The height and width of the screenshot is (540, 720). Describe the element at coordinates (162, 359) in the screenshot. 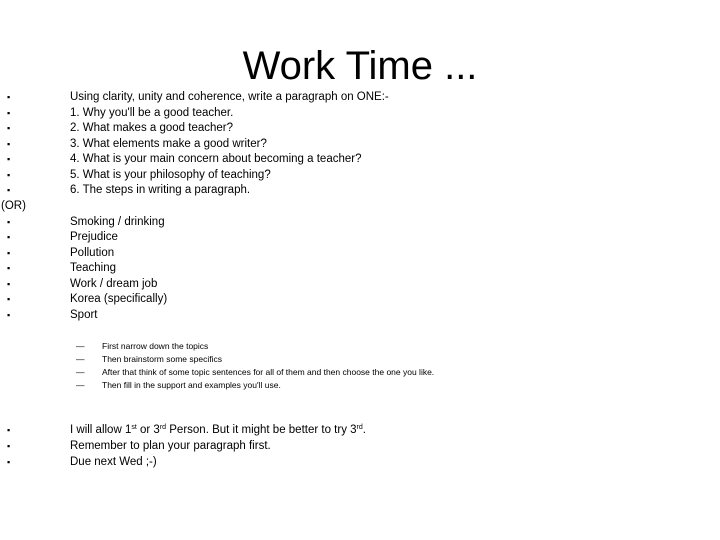

I see `step-text: Then brainstorm some specifics` at that location.